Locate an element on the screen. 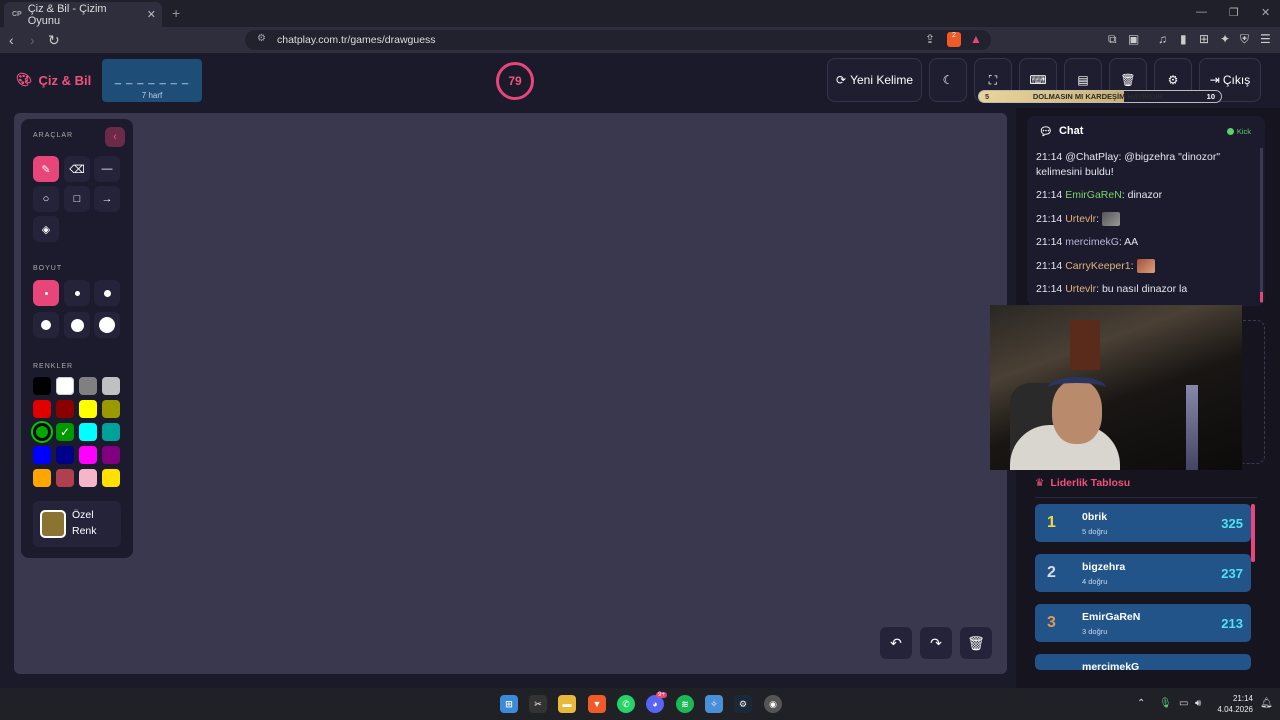  browser-tab: CP Çiz & Bil - Çizim Oyunu ✕ is located at coordinates (83, 14).